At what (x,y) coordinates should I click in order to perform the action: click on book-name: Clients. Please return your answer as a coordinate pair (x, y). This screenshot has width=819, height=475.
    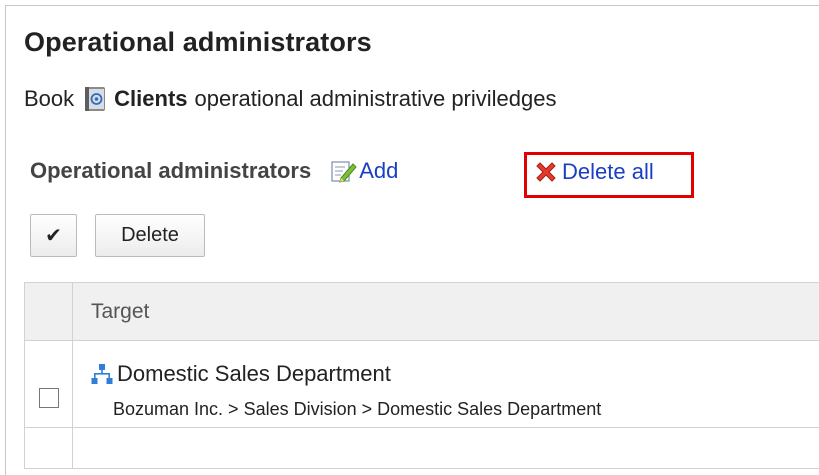
    Looking at the image, I should click on (150, 99).